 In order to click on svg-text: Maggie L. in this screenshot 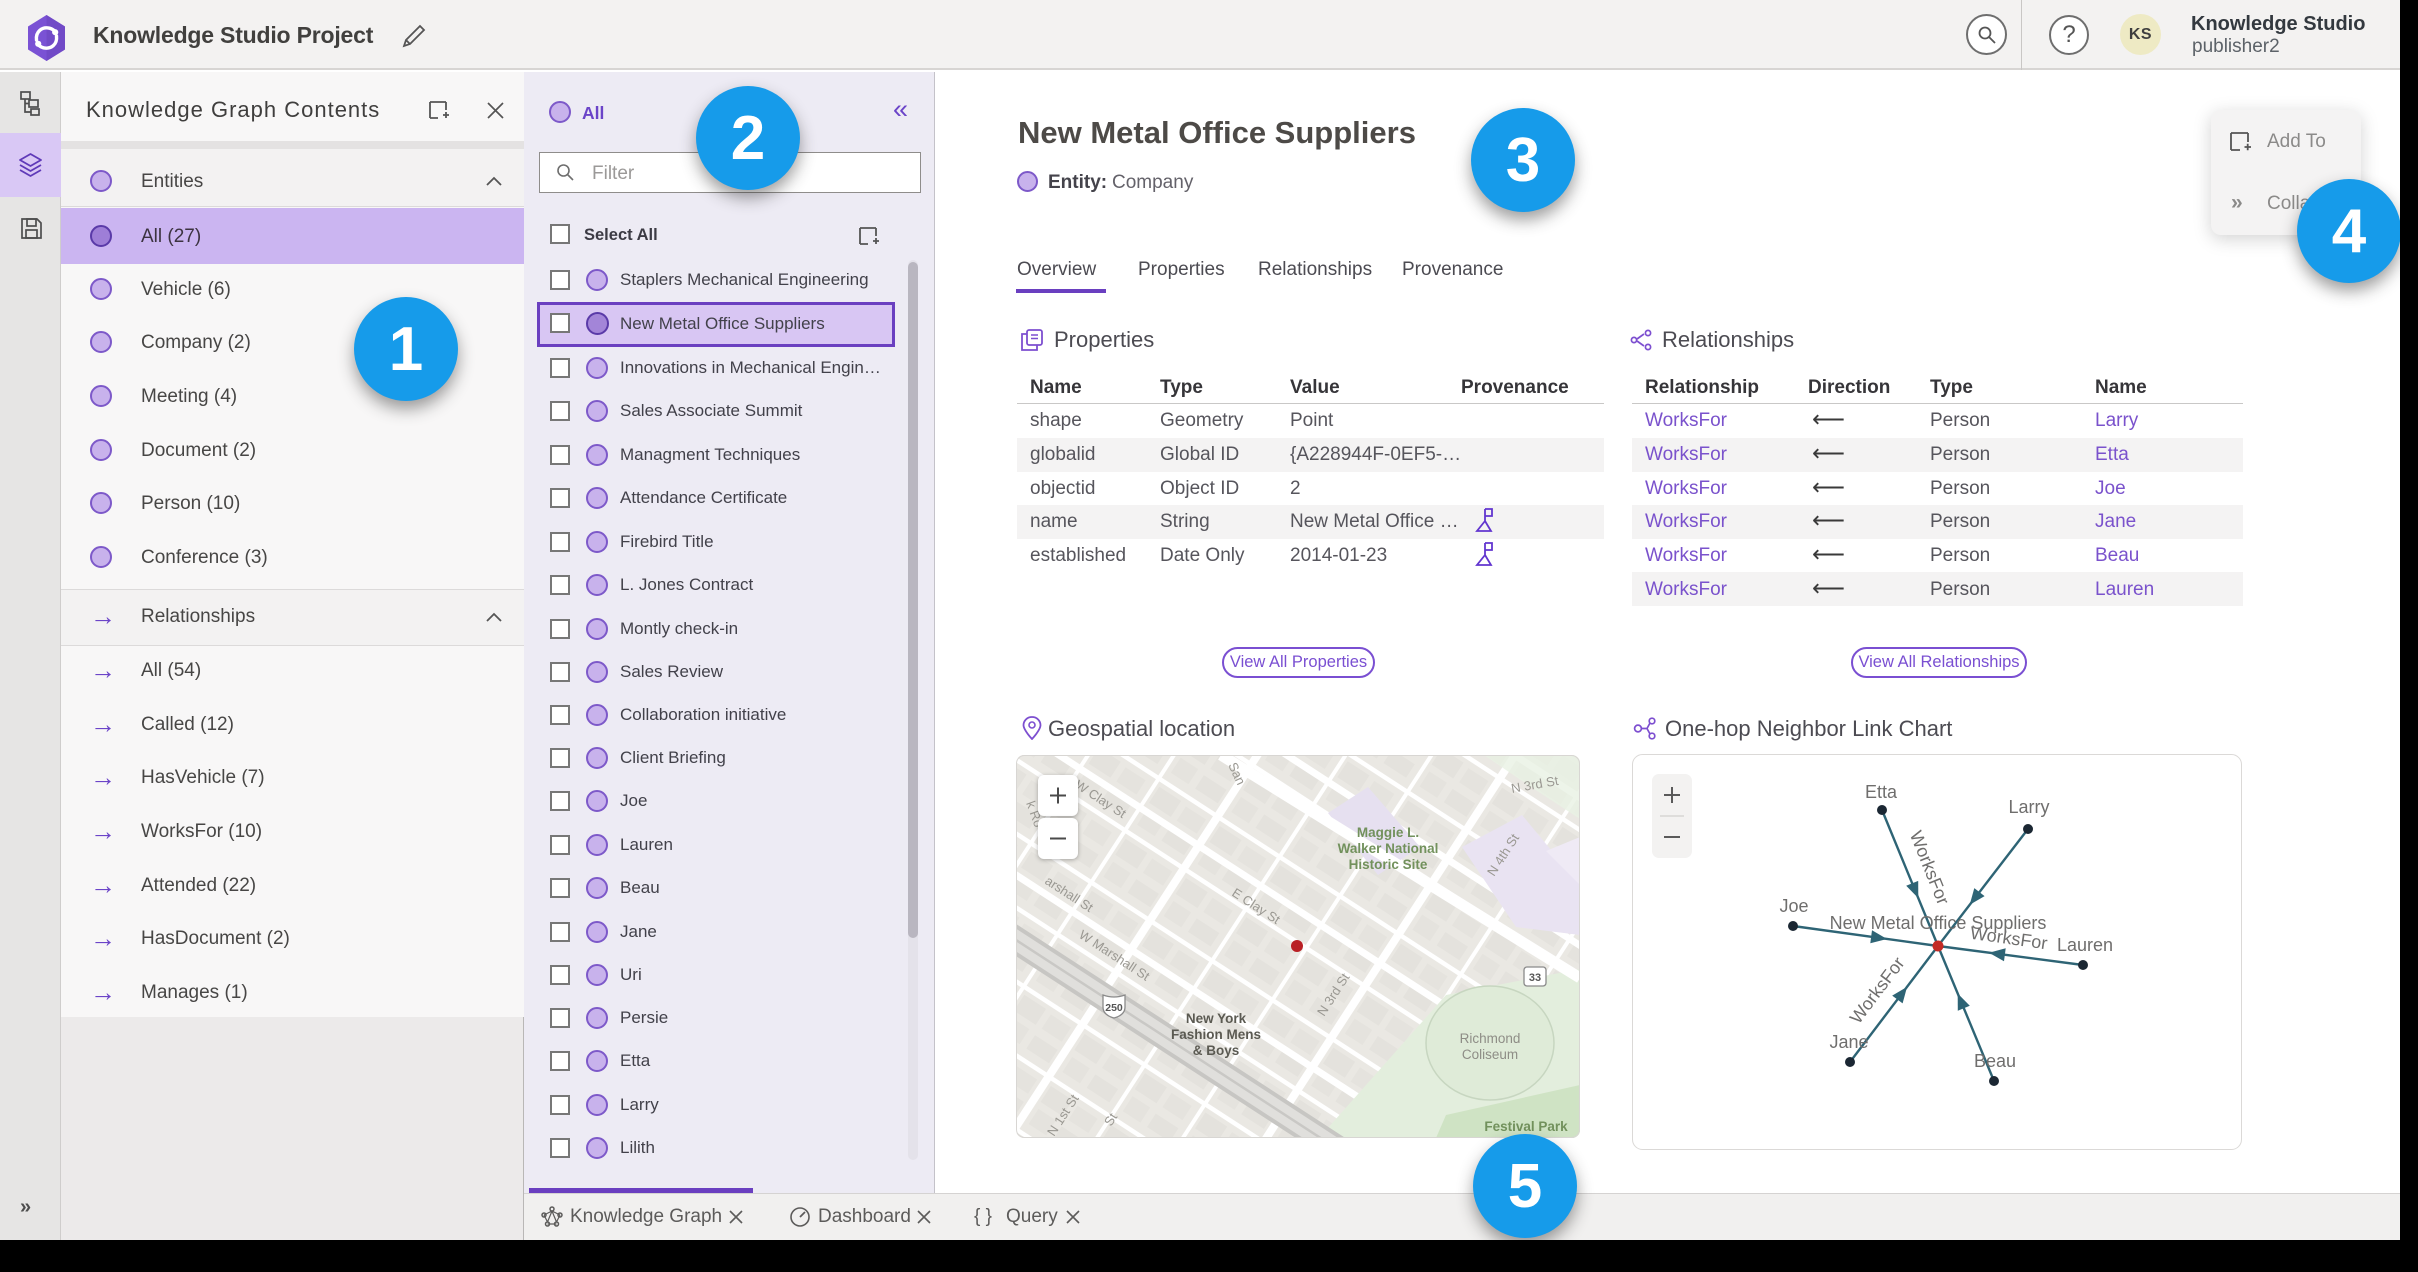, I will do `click(1388, 832)`.